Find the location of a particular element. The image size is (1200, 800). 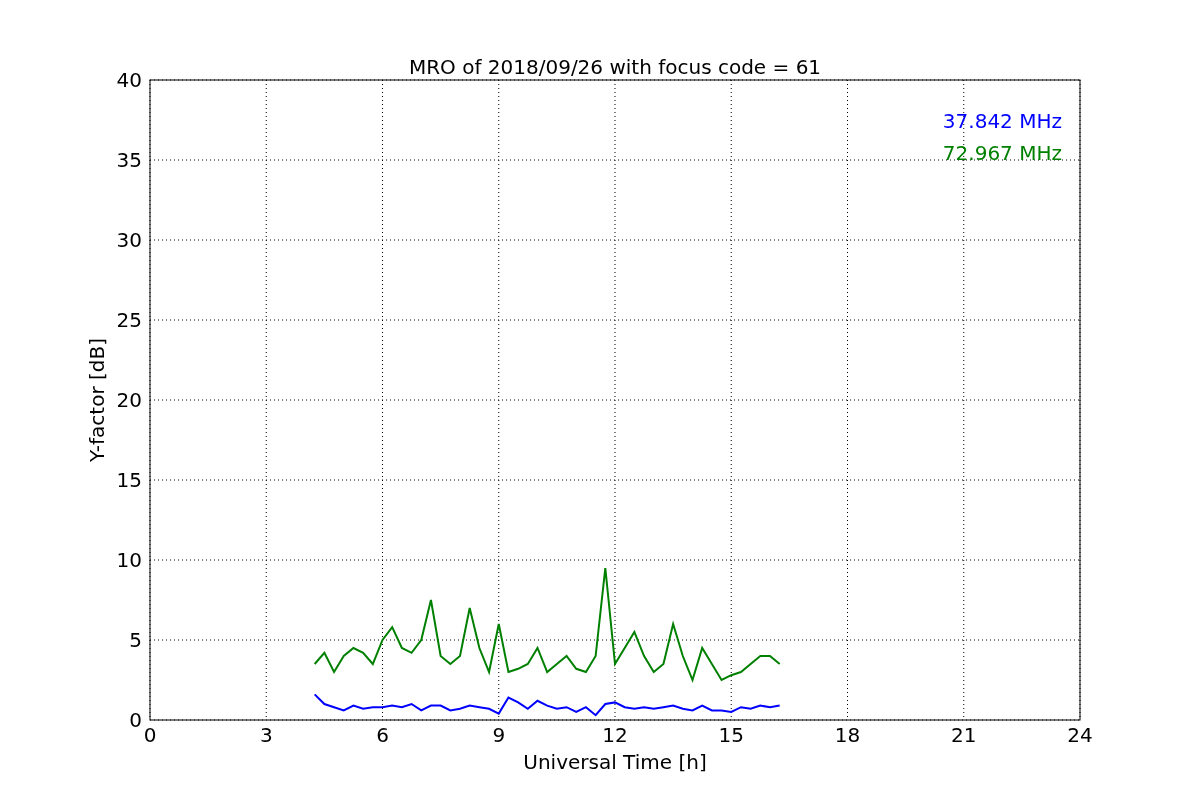

chart-title: MRO of 2018/09/26 with focus code = 61 is located at coordinates (615, 67).